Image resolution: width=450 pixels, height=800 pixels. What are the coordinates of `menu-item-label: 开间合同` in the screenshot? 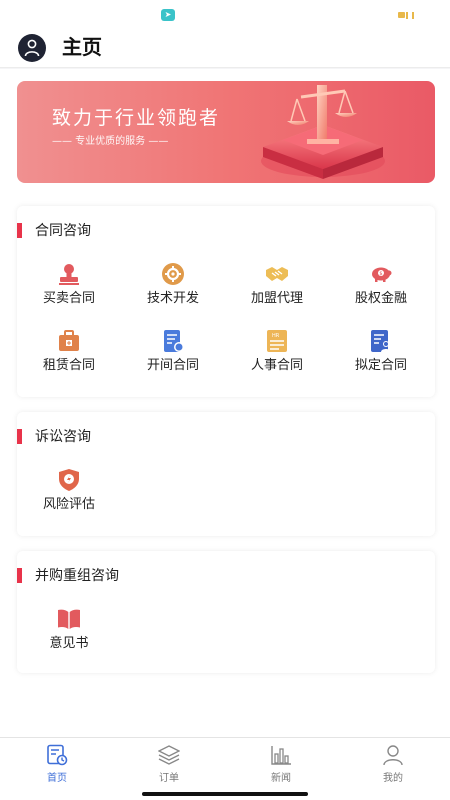 It's located at (172, 365).